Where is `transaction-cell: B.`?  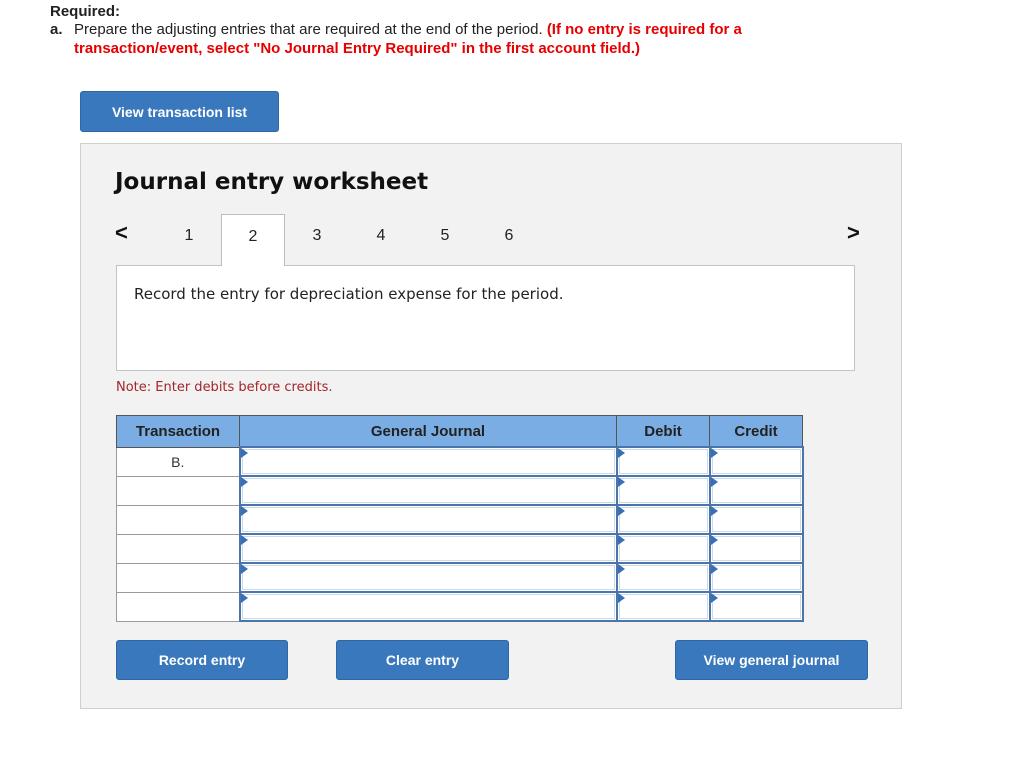
transaction-cell: B. is located at coordinates (178, 461).